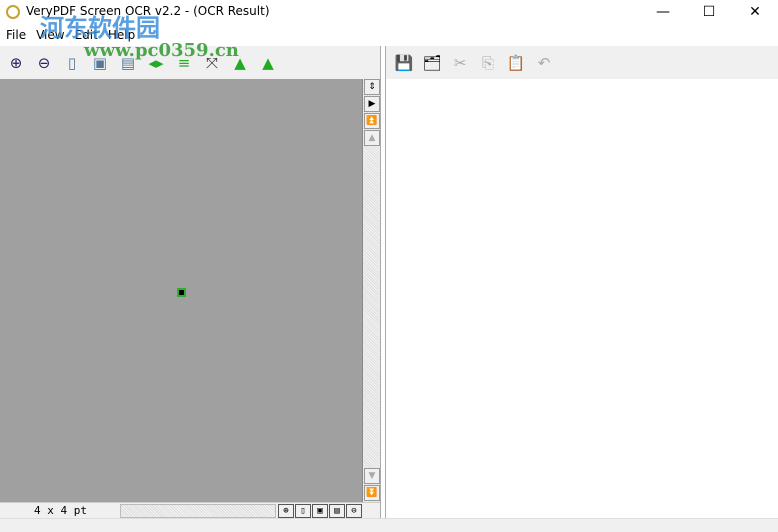 The width and height of the screenshot is (778, 532). Describe the element at coordinates (432, 63) in the screenshot. I see `save-all-icon: 🗂` at that location.